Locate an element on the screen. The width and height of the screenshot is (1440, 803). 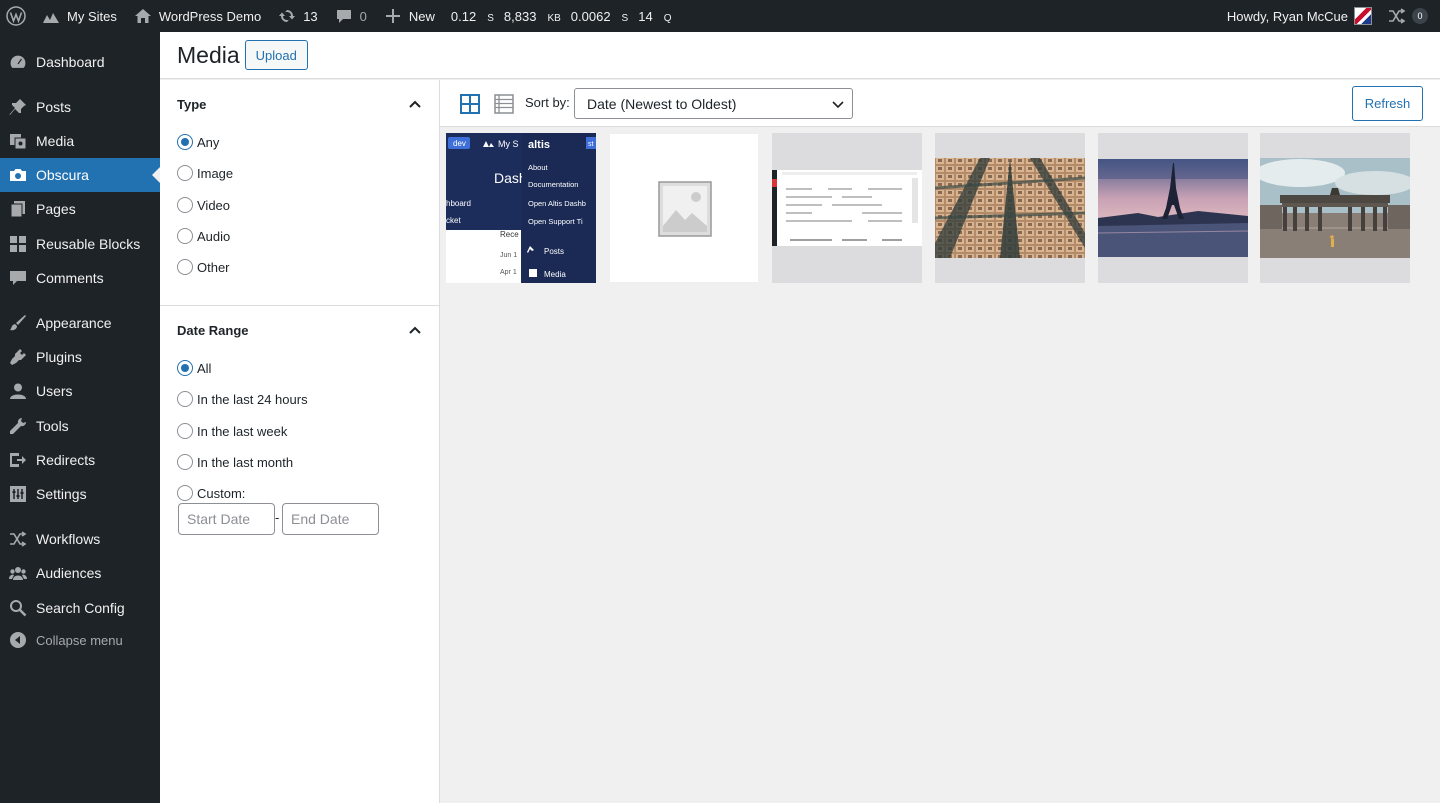
sidebar-item-label: Users is located at coordinates (54, 391).